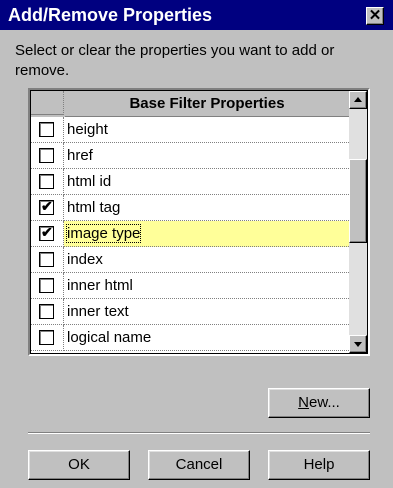  Describe the element at coordinates (207, 104) in the screenshot. I see `table-header-title: Base Filter Properties` at that location.